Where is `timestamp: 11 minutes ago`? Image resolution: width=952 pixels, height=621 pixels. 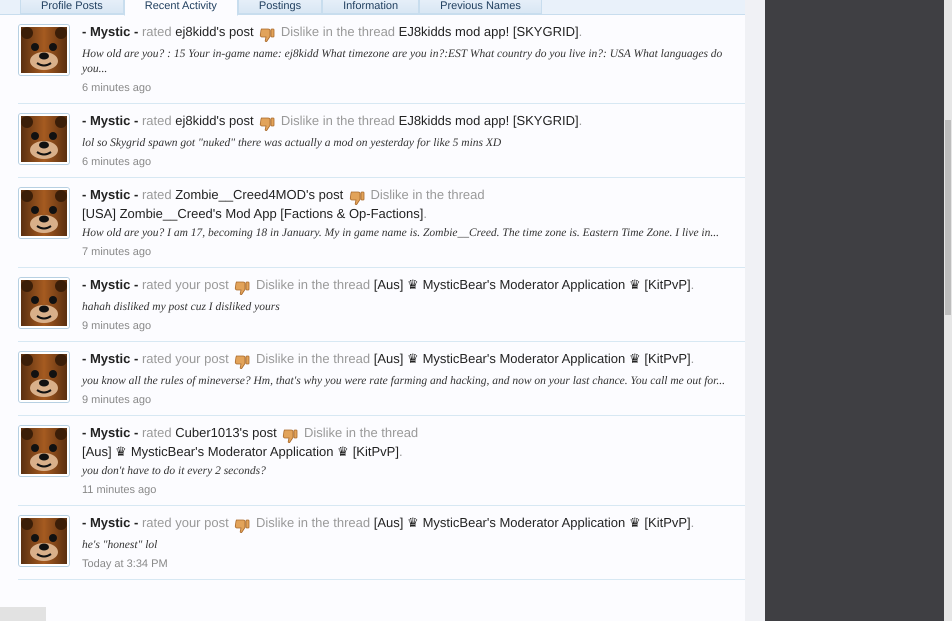 timestamp: 11 minutes ago is located at coordinates (120, 491).